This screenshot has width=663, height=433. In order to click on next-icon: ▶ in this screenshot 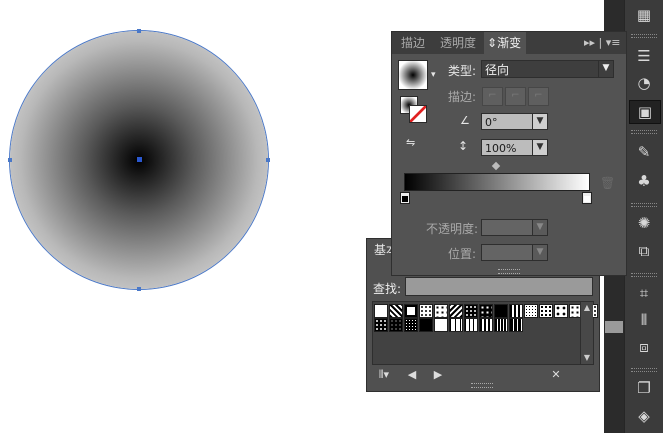, I will do `click(438, 376)`.